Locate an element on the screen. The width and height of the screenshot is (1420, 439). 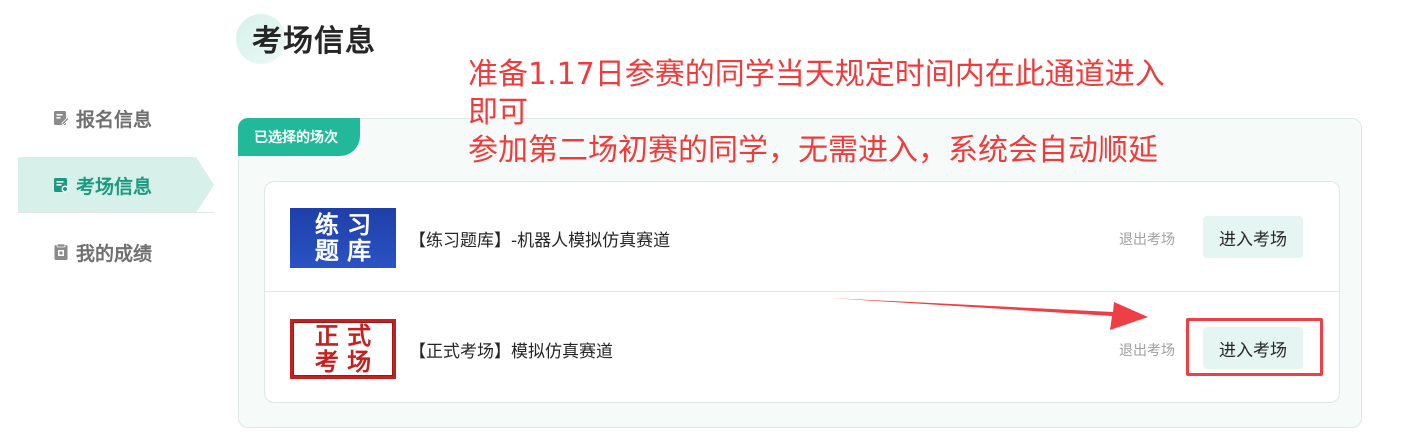
thumbnail-text: 考 场 is located at coordinates (343, 361).